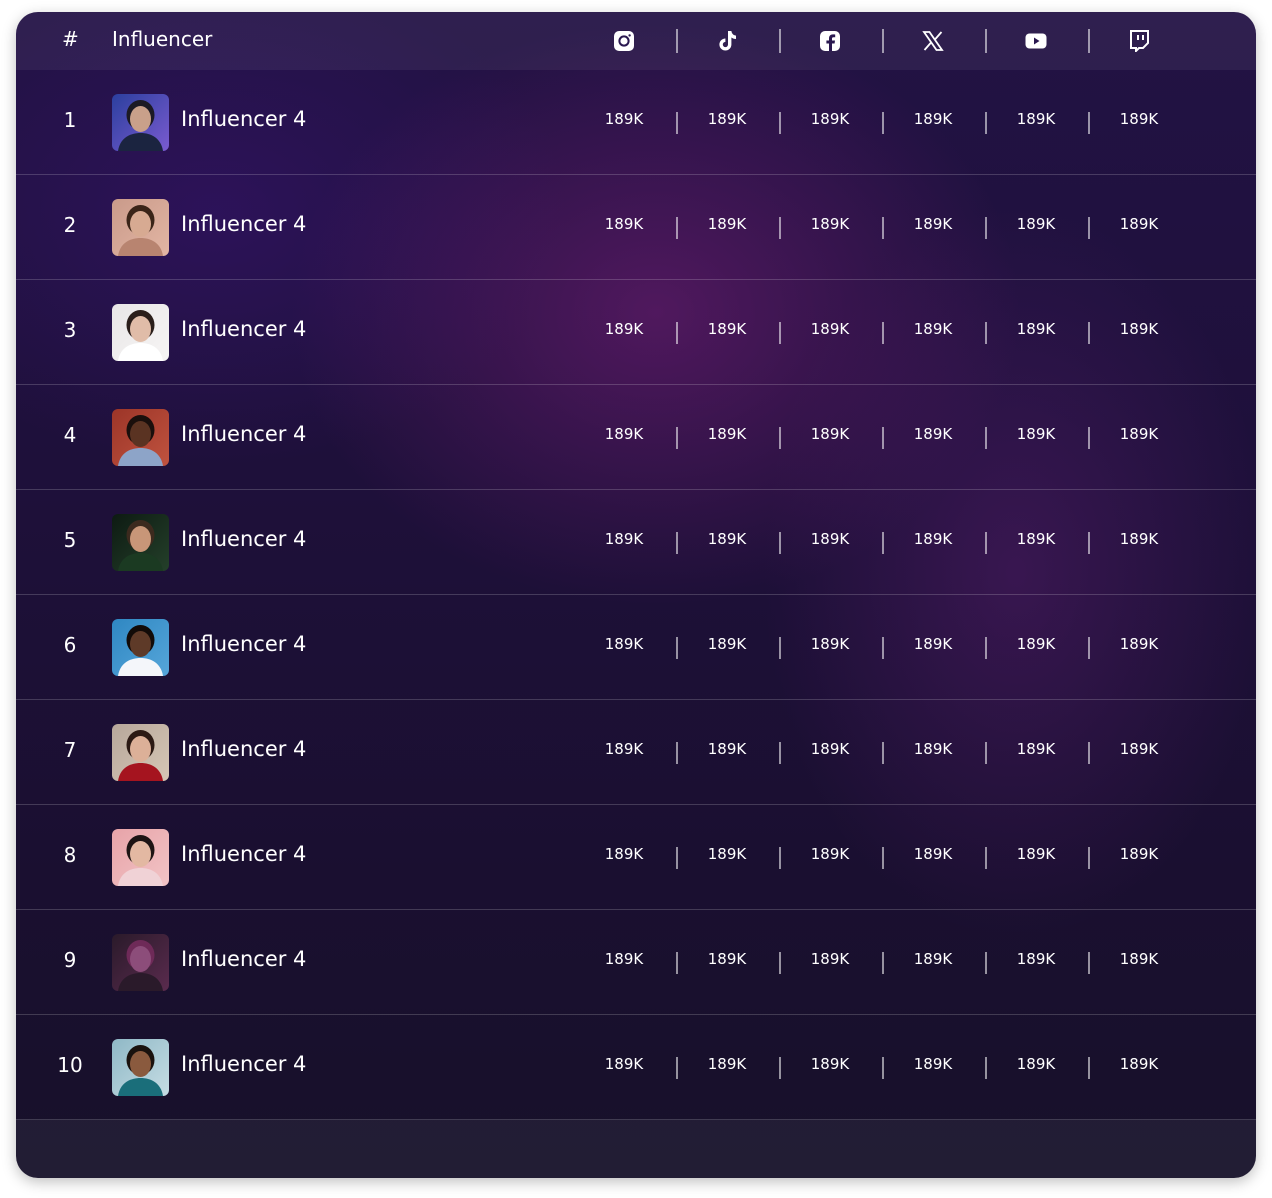 Image resolution: width=1272 pixels, height=1198 pixels. Describe the element at coordinates (636, 542) in the screenshot. I see `table-row: 5 Influencer 4 189K 189K 189K 189K 189K 189K` at that location.